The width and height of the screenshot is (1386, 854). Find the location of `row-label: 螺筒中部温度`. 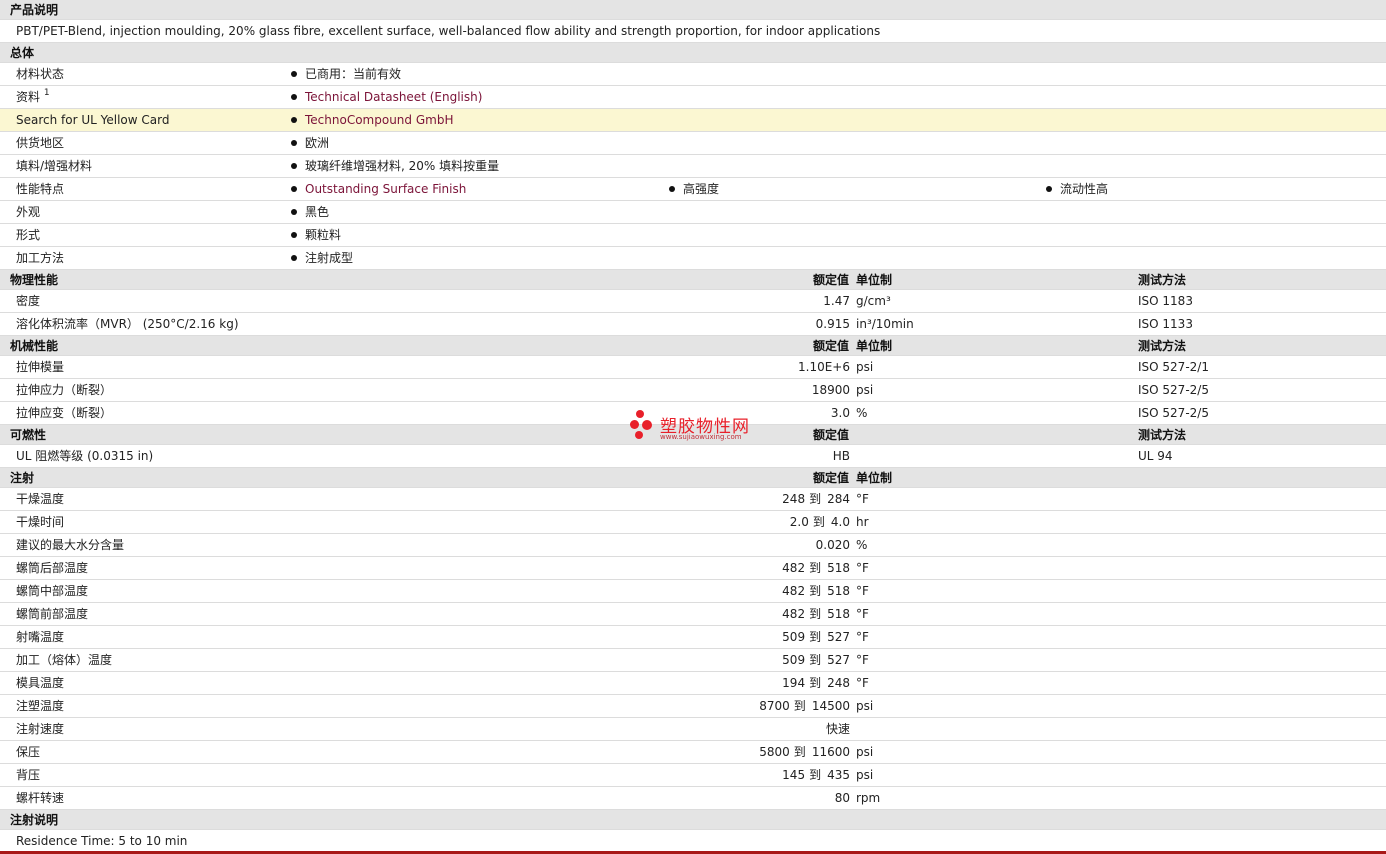

row-label: 螺筒中部温度 is located at coordinates (52, 591).